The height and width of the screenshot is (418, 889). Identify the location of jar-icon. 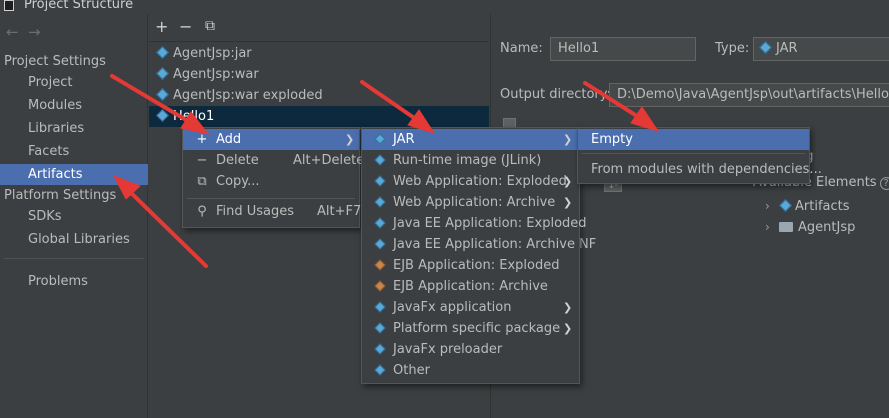
(380, 139).